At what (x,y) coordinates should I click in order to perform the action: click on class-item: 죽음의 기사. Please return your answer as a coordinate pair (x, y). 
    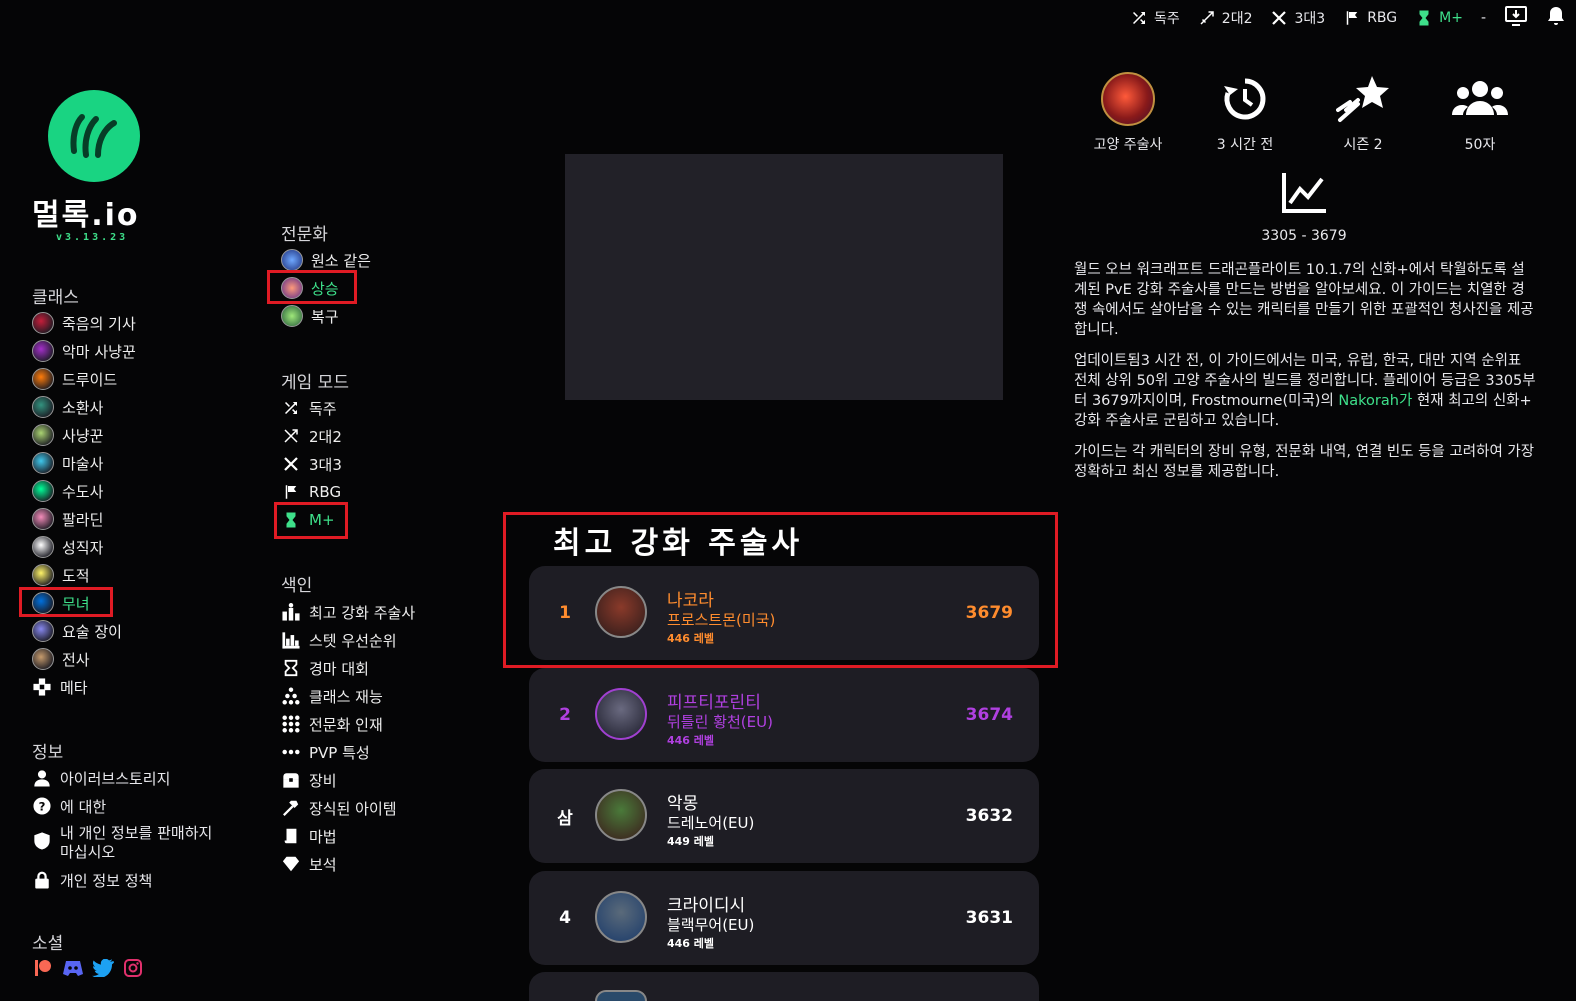
    Looking at the image, I should click on (84, 323).